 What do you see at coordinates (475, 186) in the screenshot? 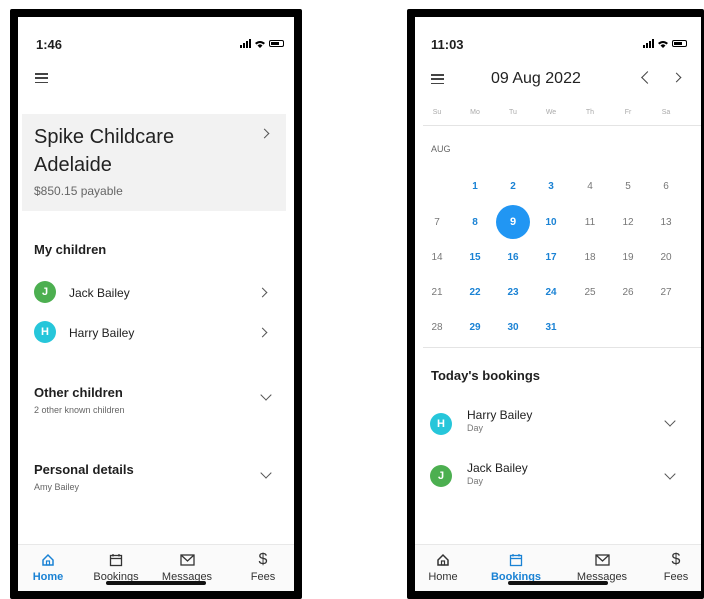
I see `calendar-day: 1` at bounding box center [475, 186].